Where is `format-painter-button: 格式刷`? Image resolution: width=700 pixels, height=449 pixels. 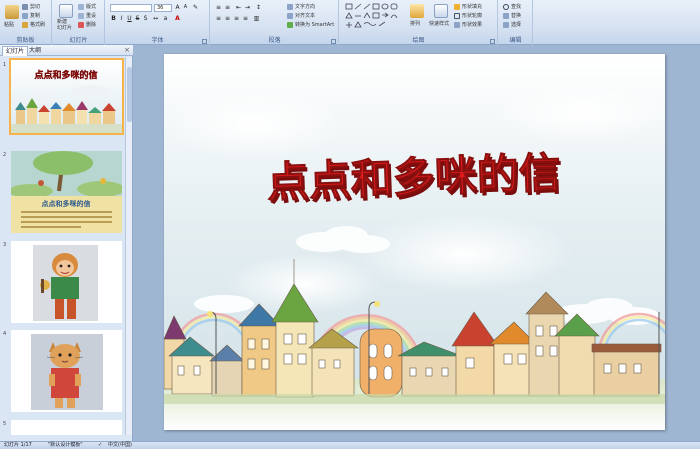 format-painter-button: 格式刷 is located at coordinates (33, 24).